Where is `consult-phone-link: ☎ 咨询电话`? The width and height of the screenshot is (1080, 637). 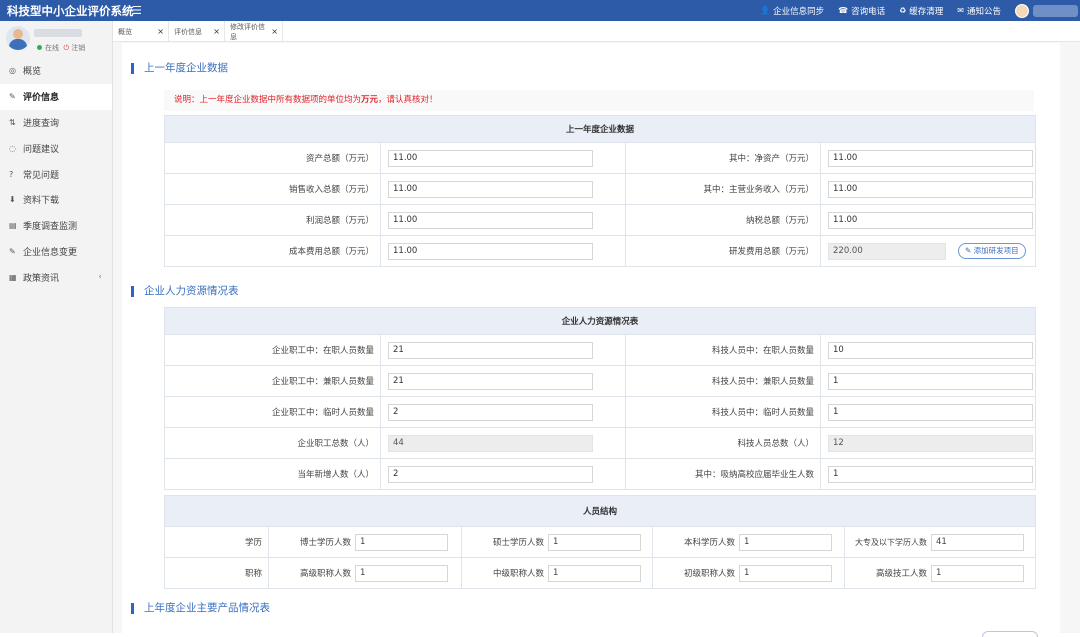 consult-phone-link: ☎ 咨询电话 is located at coordinates (861, 11).